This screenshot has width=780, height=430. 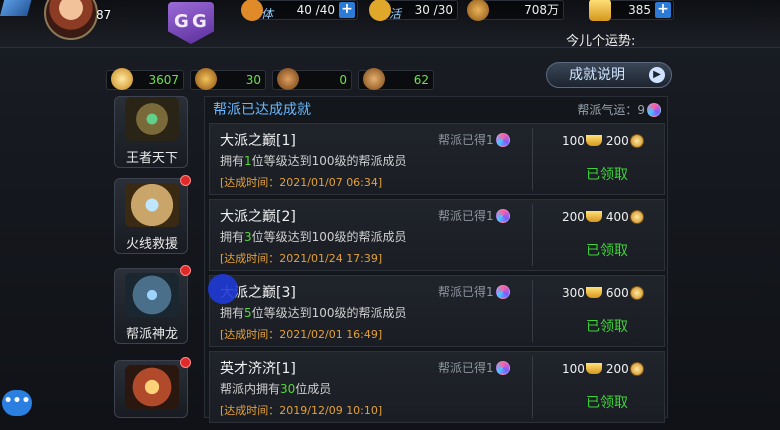 I want to click on chat-bubble-icon: •••, so click(x=17, y=403).